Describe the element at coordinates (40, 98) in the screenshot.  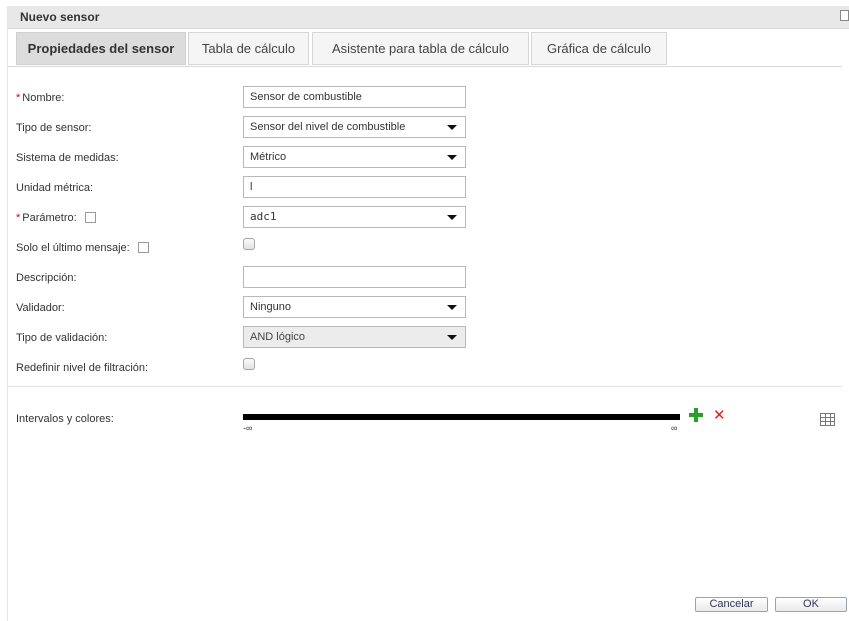
I see `name-label: * Nombre:` at that location.